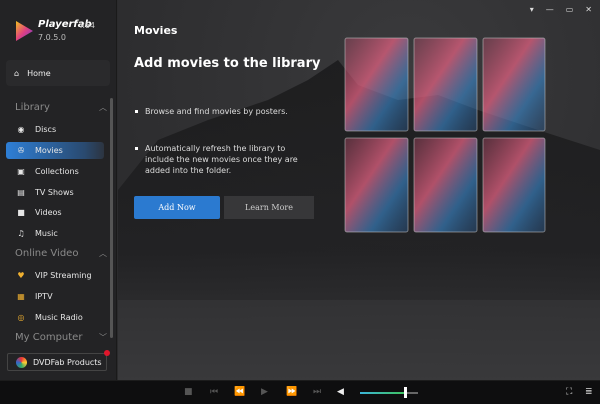 The image size is (600, 404). Describe the element at coordinates (532, 9) in the screenshot. I see `menu-dropdown-icon: ▾` at that location.